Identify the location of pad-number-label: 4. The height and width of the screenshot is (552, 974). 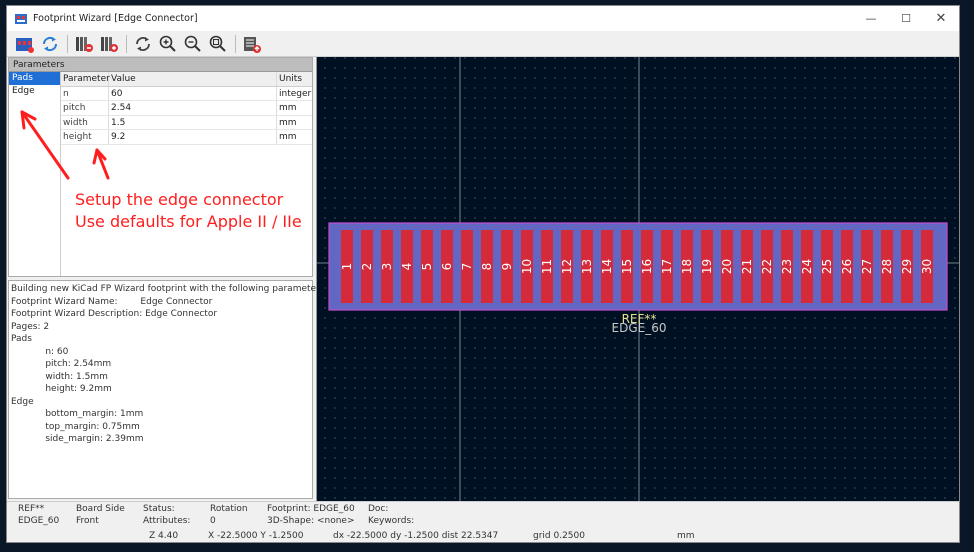
(407, 267).